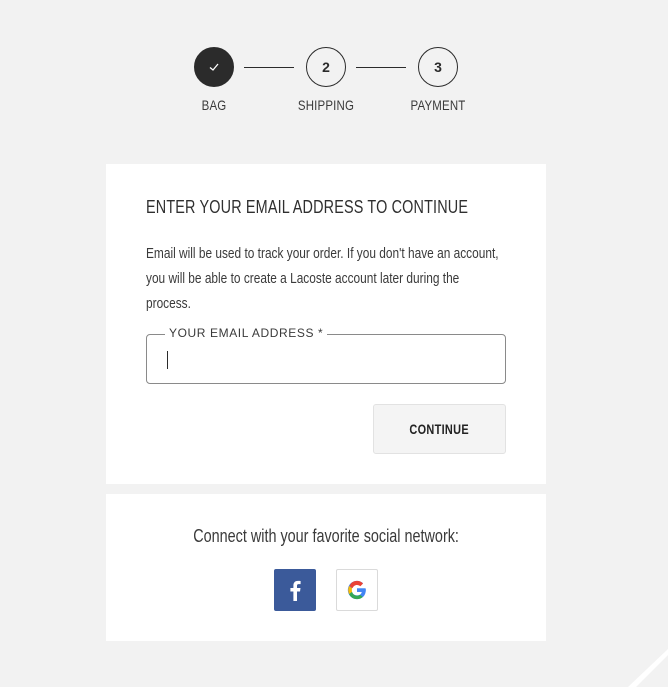  I want to click on email-card-title: ENTER YOUR EMAIL ADDRESS TO CONTINUE, so click(307, 207).